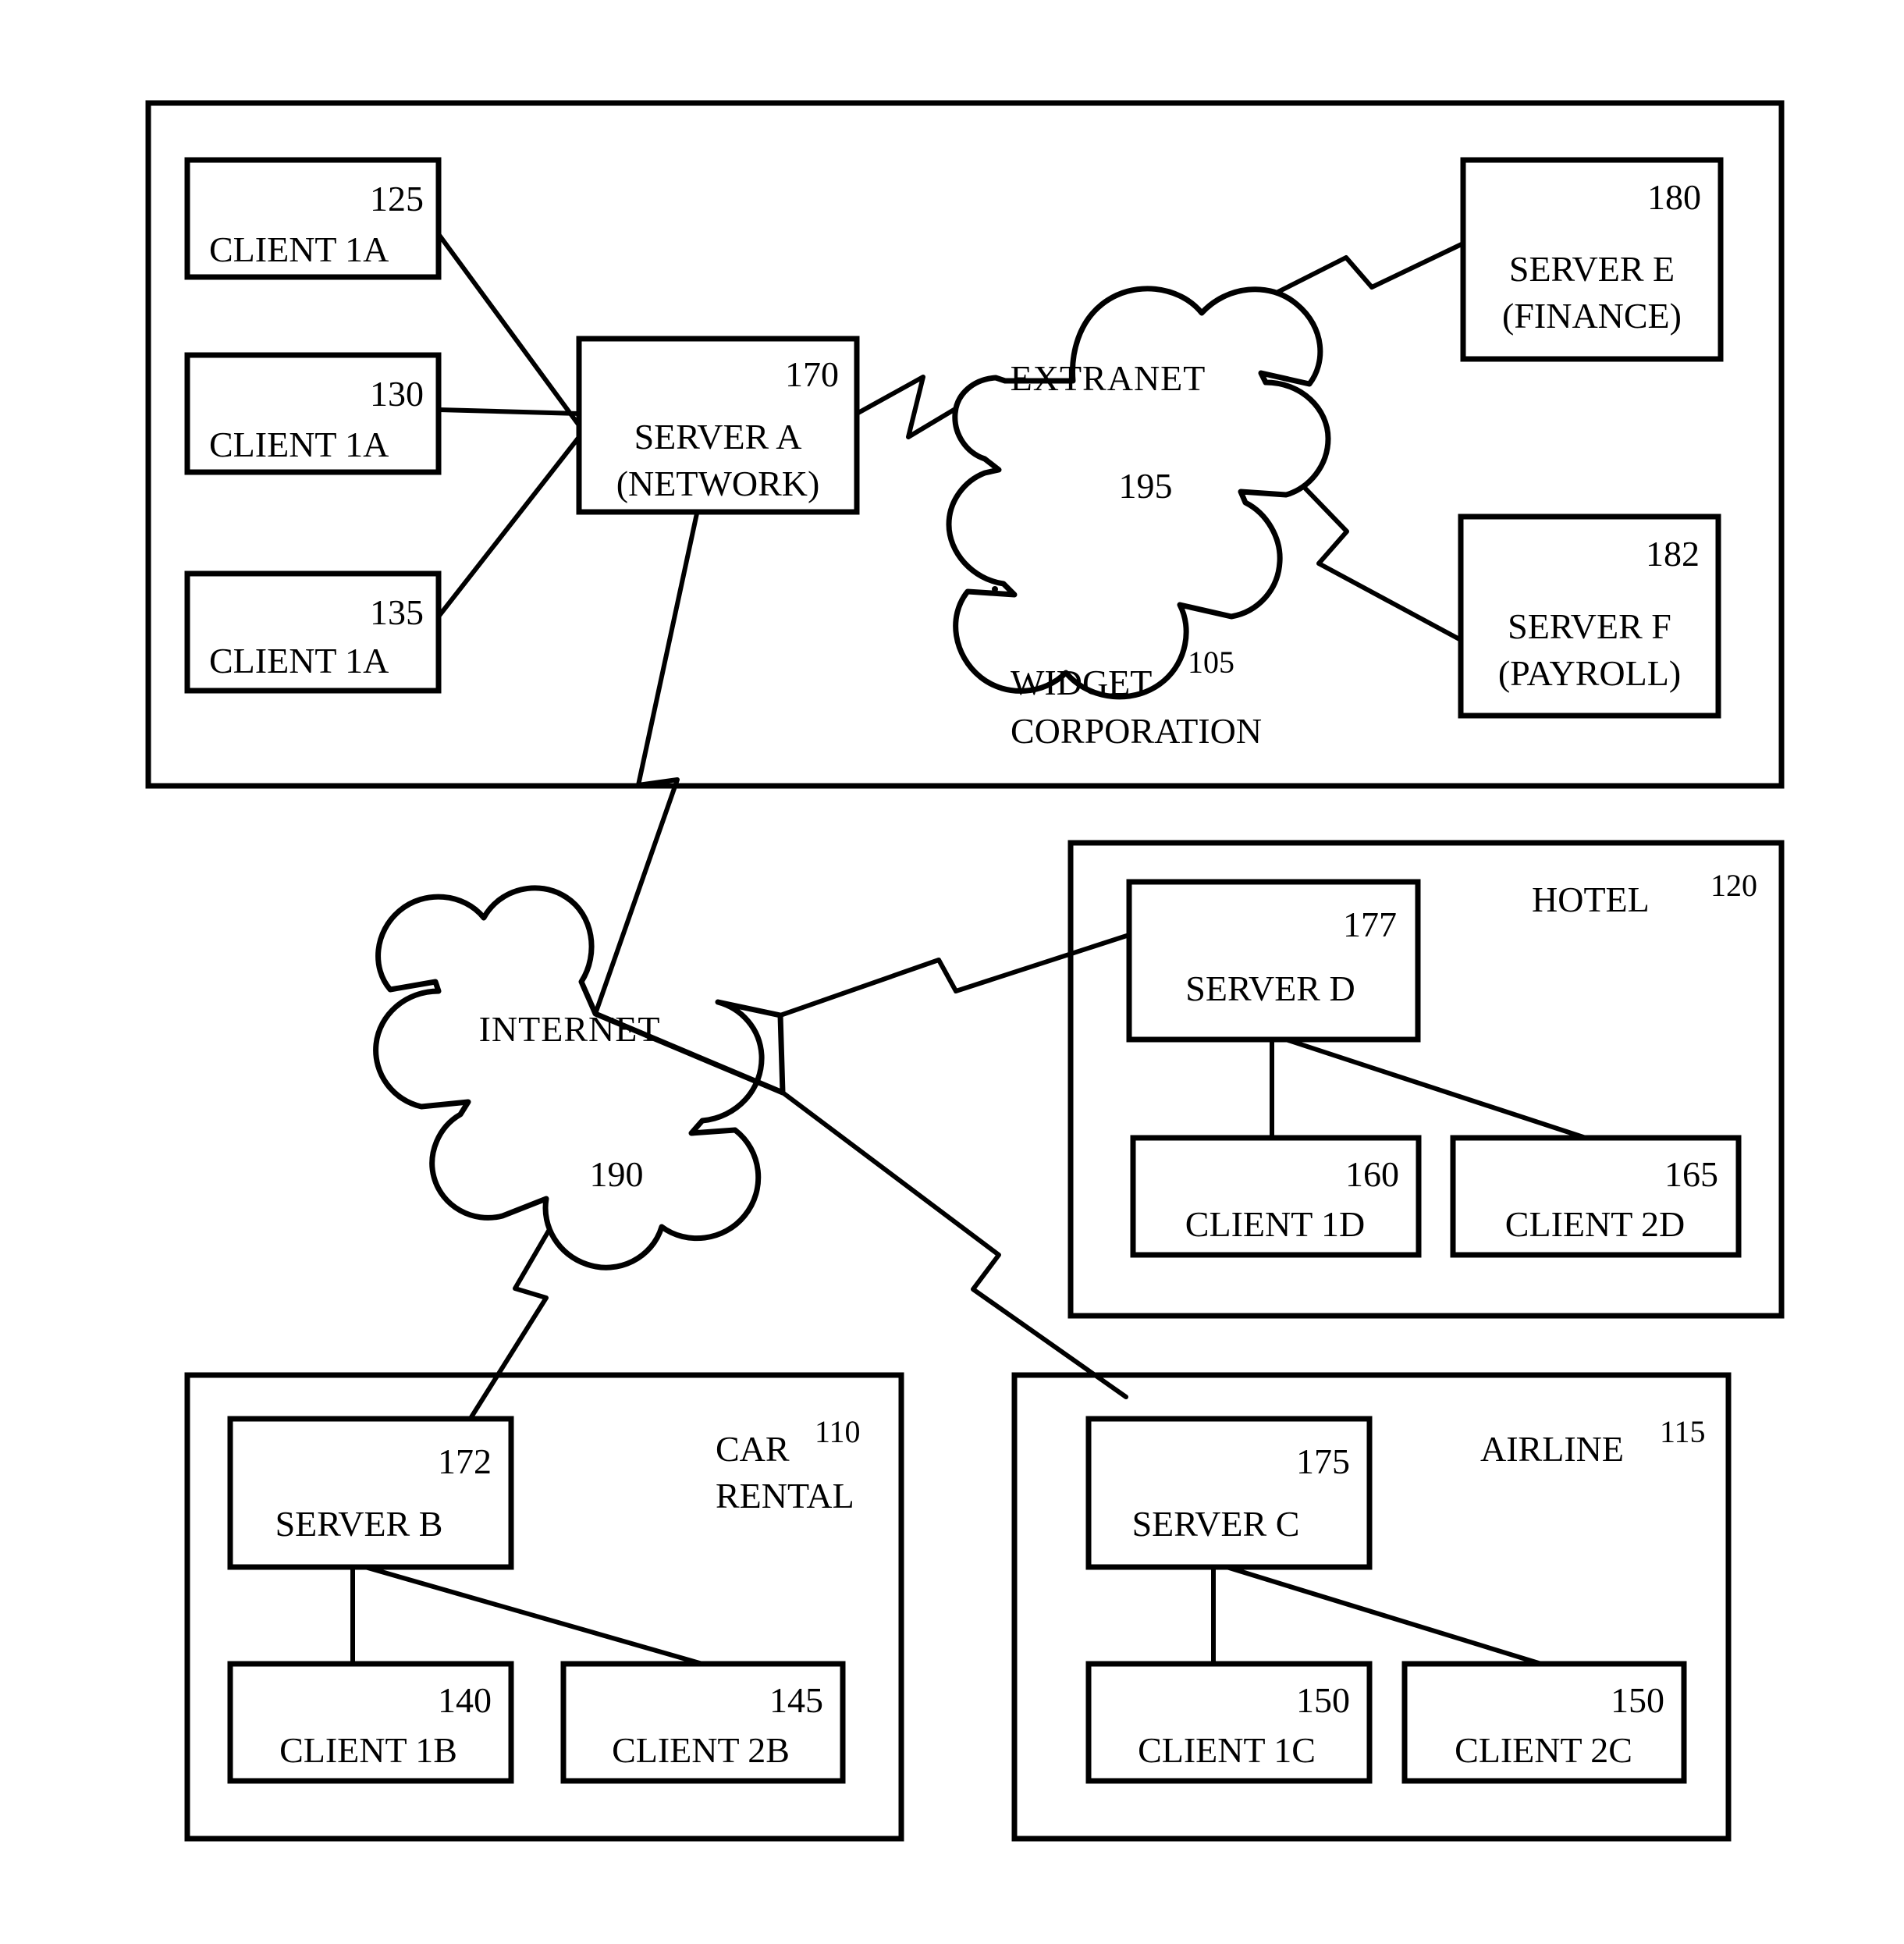 The height and width of the screenshot is (1944, 1904). What do you see at coordinates (1370, 924) in the screenshot?
I see `node-ref-server-d: 177` at bounding box center [1370, 924].